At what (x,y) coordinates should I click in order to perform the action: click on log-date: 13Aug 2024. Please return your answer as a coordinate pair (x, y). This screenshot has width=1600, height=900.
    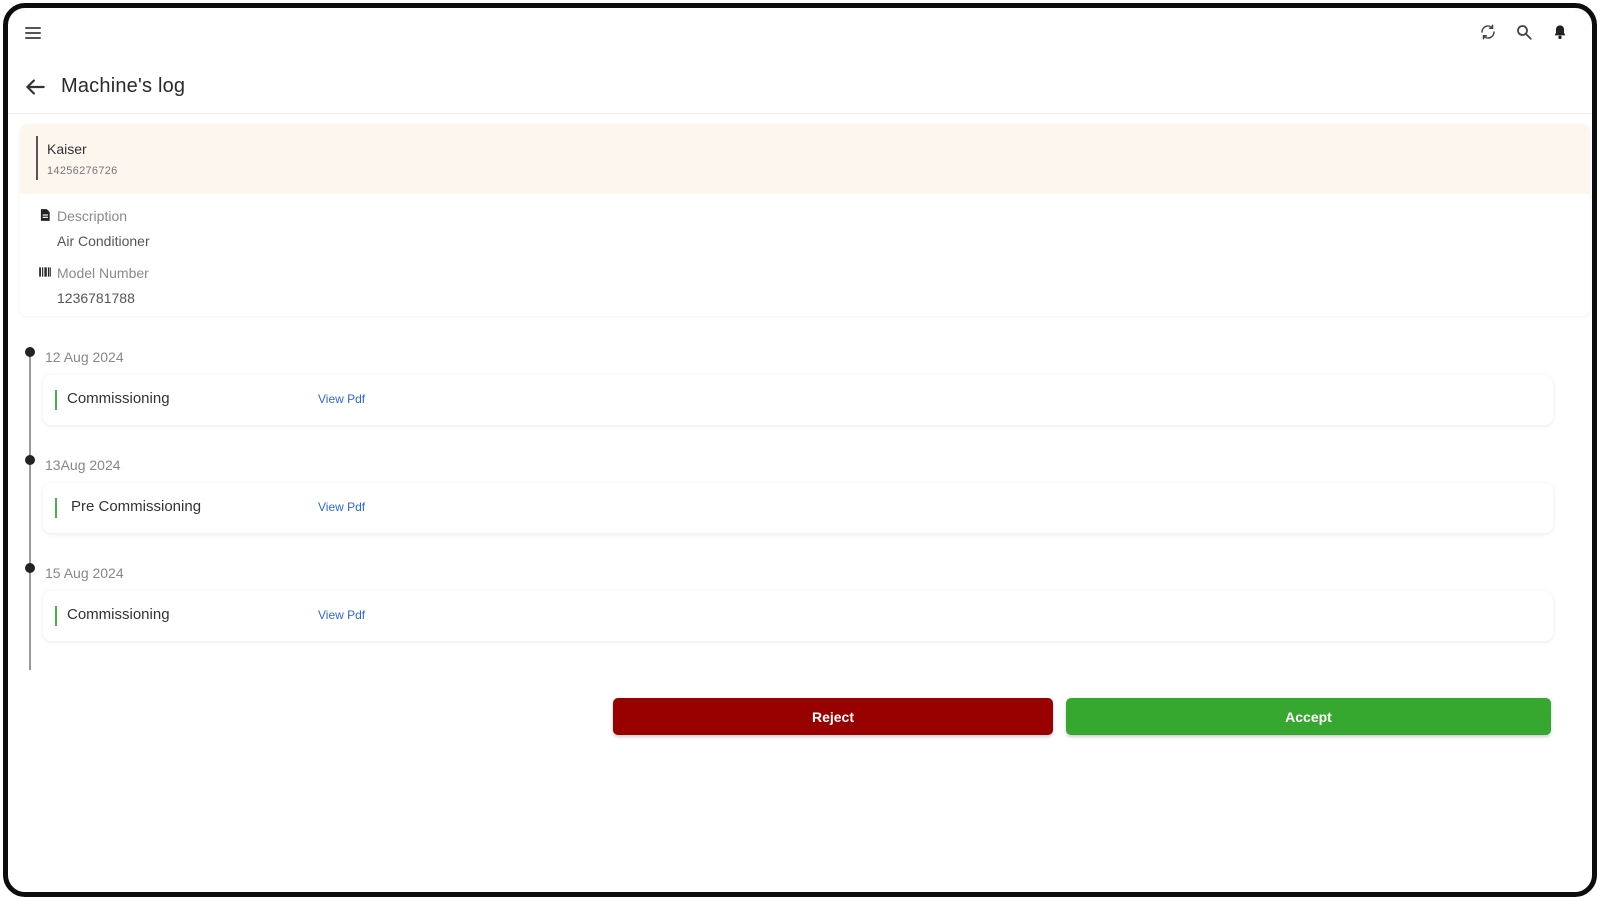
    Looking at the image, I should click on (83, 465).